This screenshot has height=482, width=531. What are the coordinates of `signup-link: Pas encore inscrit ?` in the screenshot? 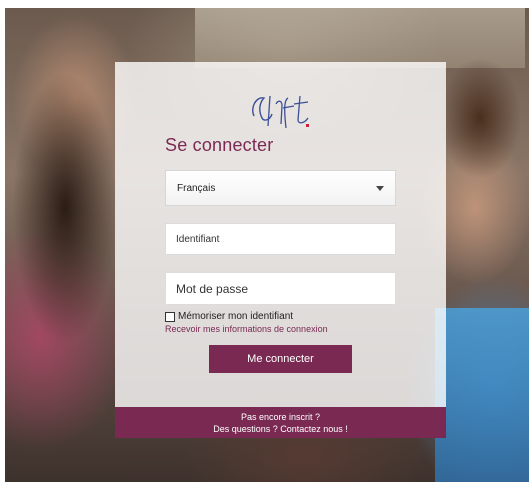 It's located at (280, 417).